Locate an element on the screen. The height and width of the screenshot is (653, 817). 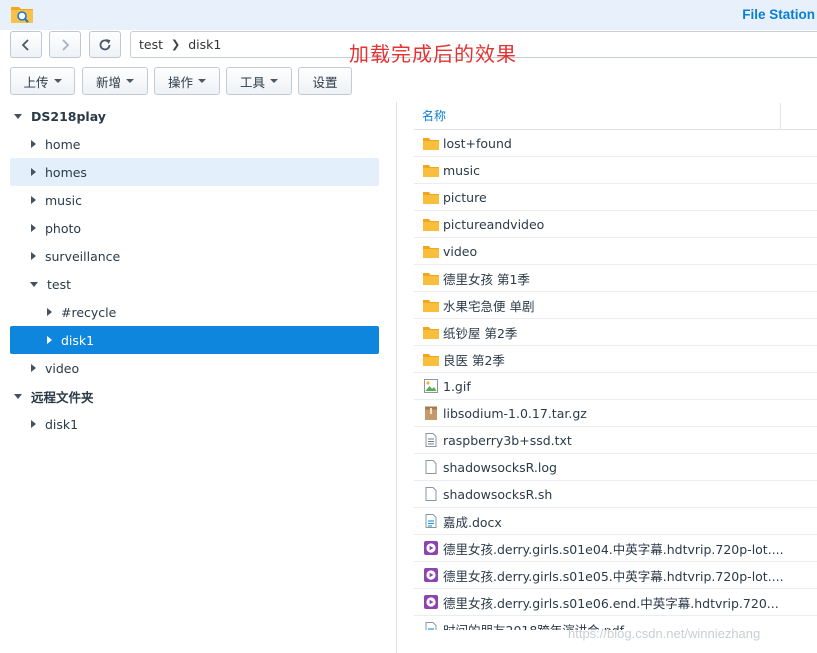
create-button: 新增 is located at coordinates (115, 81).